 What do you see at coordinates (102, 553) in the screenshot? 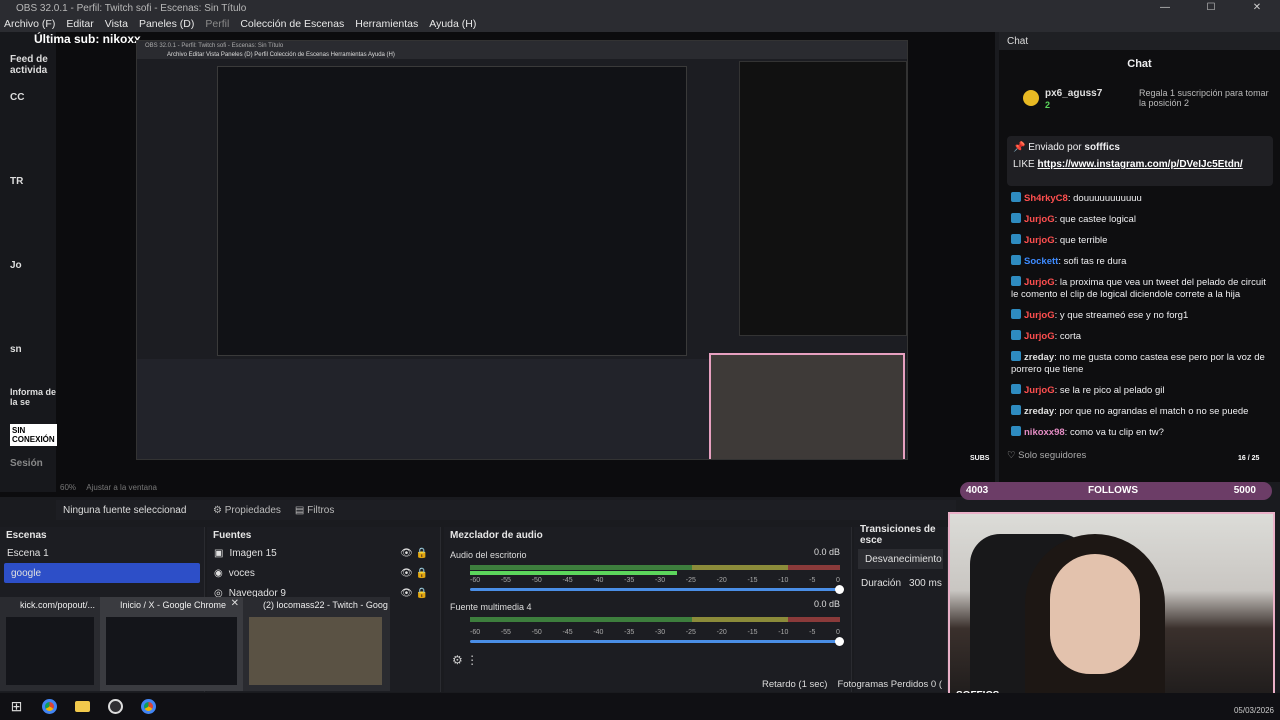
I see `scene-item: Escena 1` at bounding box center [102, 553].